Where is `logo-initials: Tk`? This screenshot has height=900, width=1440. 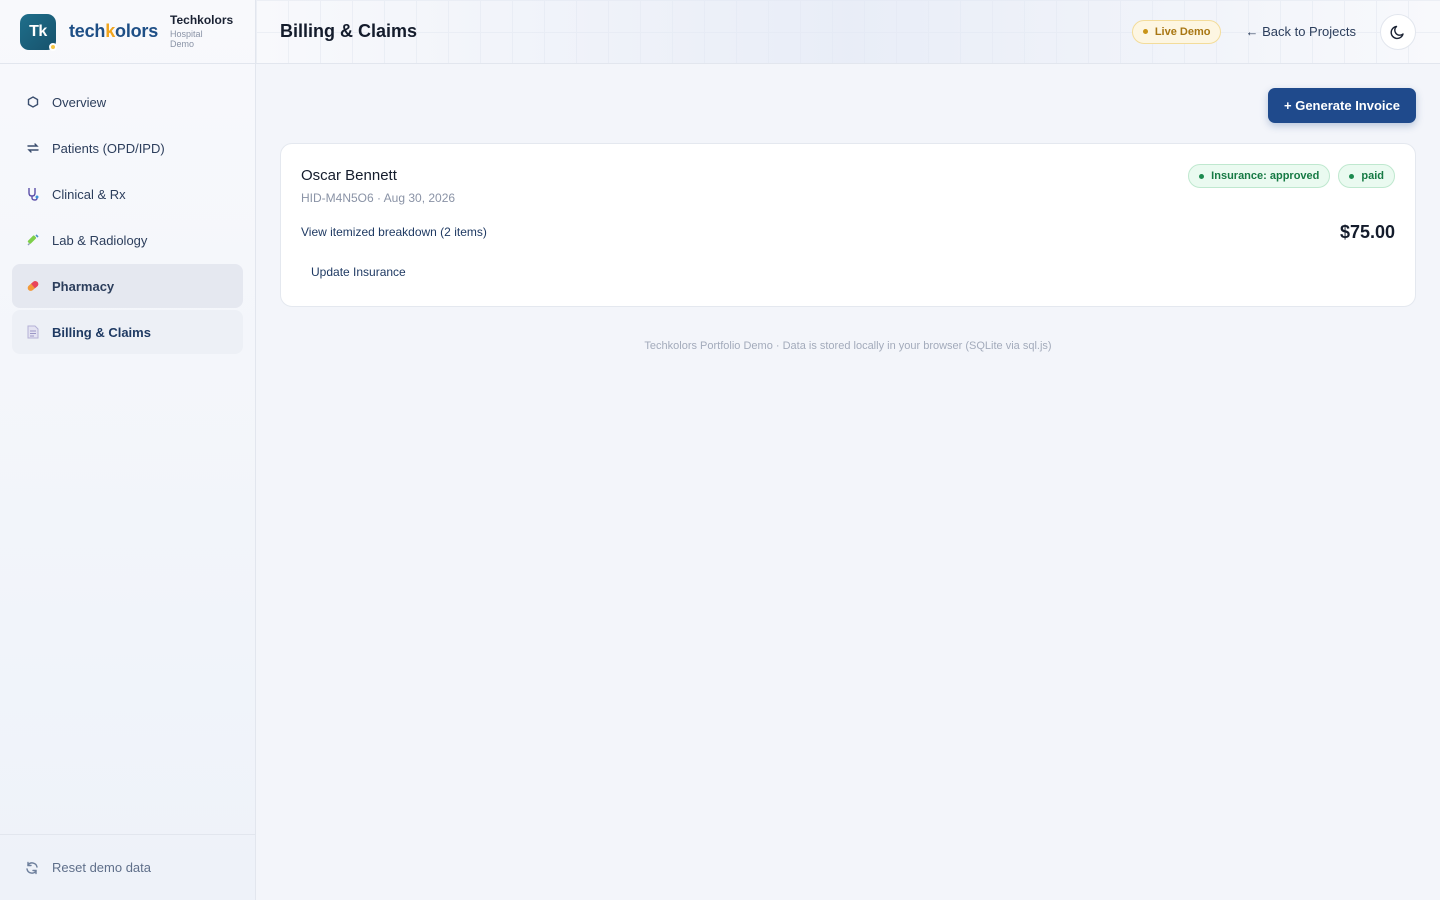
logo-initials: Tk is located at coordinates (38, 31).